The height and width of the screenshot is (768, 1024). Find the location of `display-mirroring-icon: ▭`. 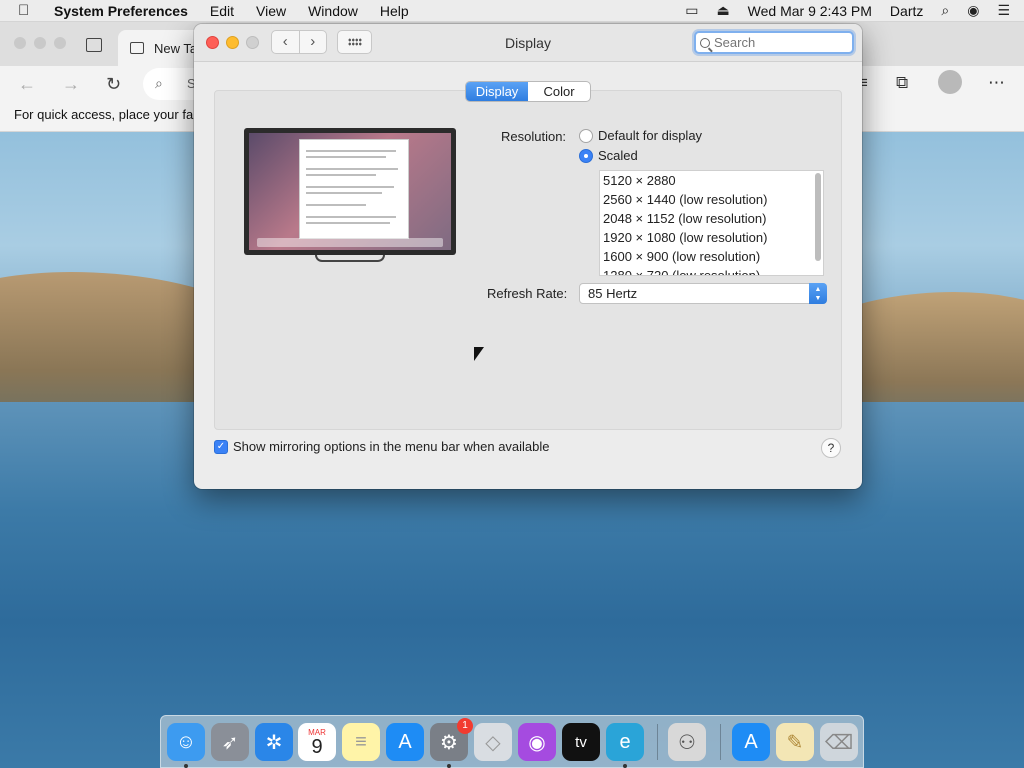

display-mirroring-icon: ▭ is located at coordinates (691, 10).